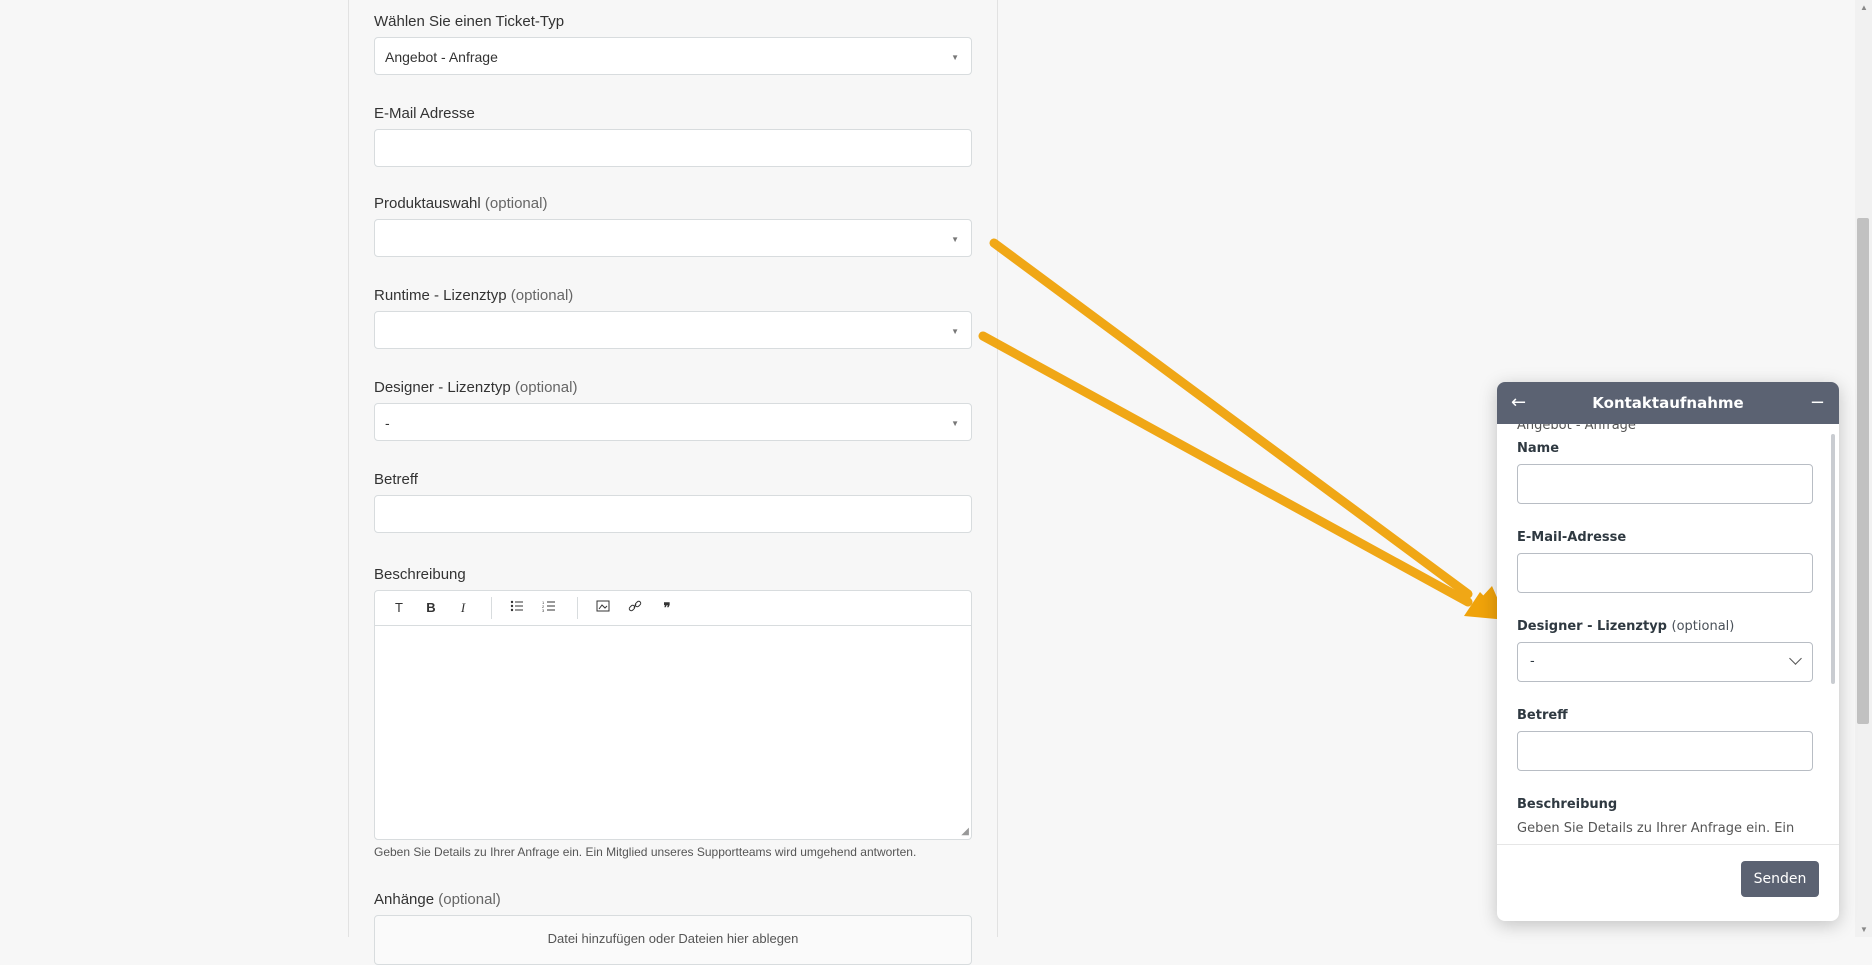  Describe the element at coordinates (1780, 879) in the screenshot. I see `send-button: Senden` at that location.